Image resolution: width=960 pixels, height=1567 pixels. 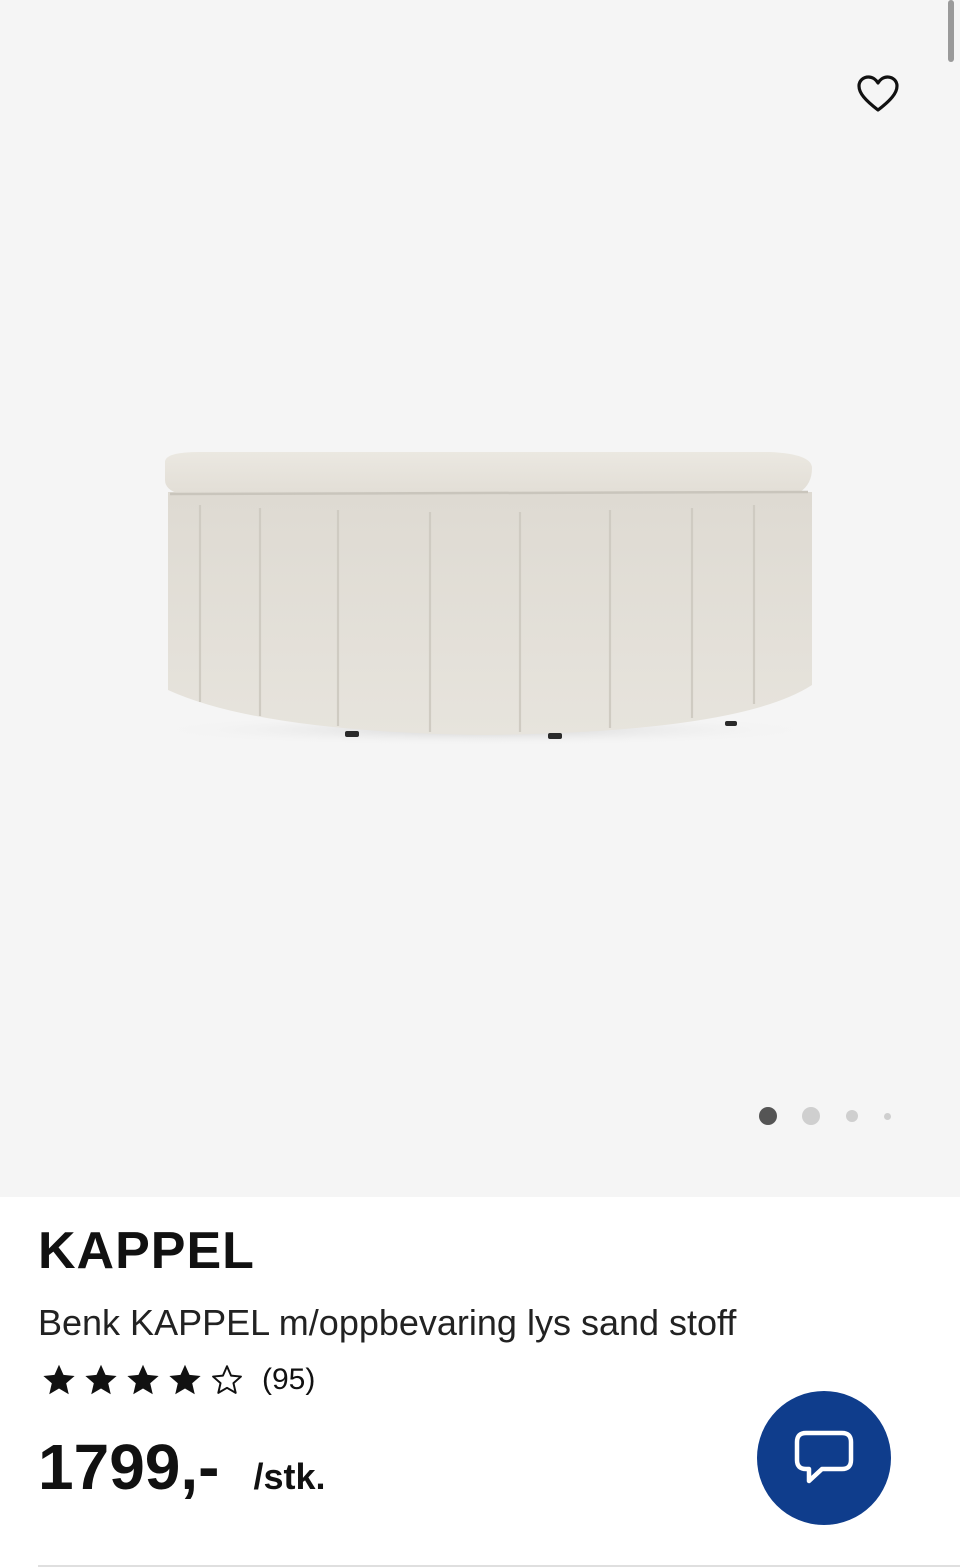 What do you see at coordinates (129, 1467) in the screenshot?
I see `product-price: 1799,-` at bounding box center [129, 1467].